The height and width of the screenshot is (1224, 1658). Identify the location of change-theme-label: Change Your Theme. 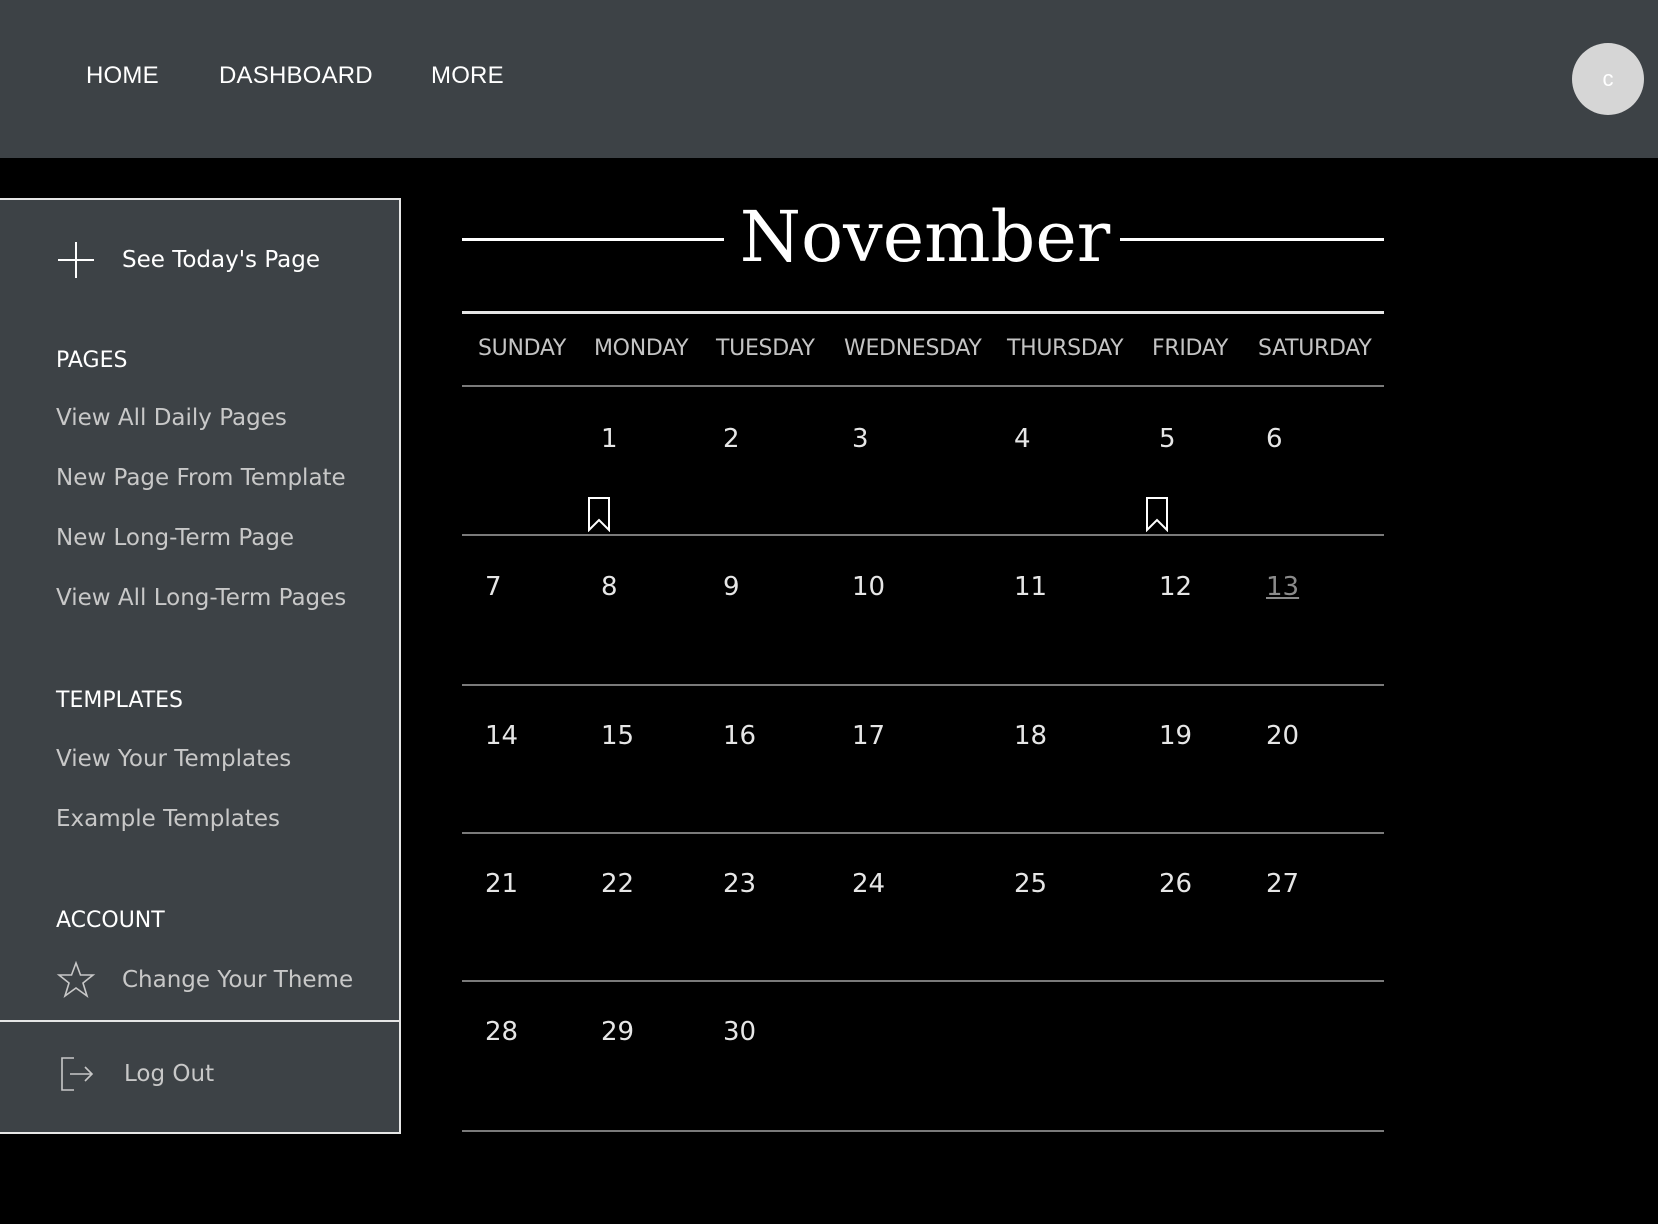
(238, 980).